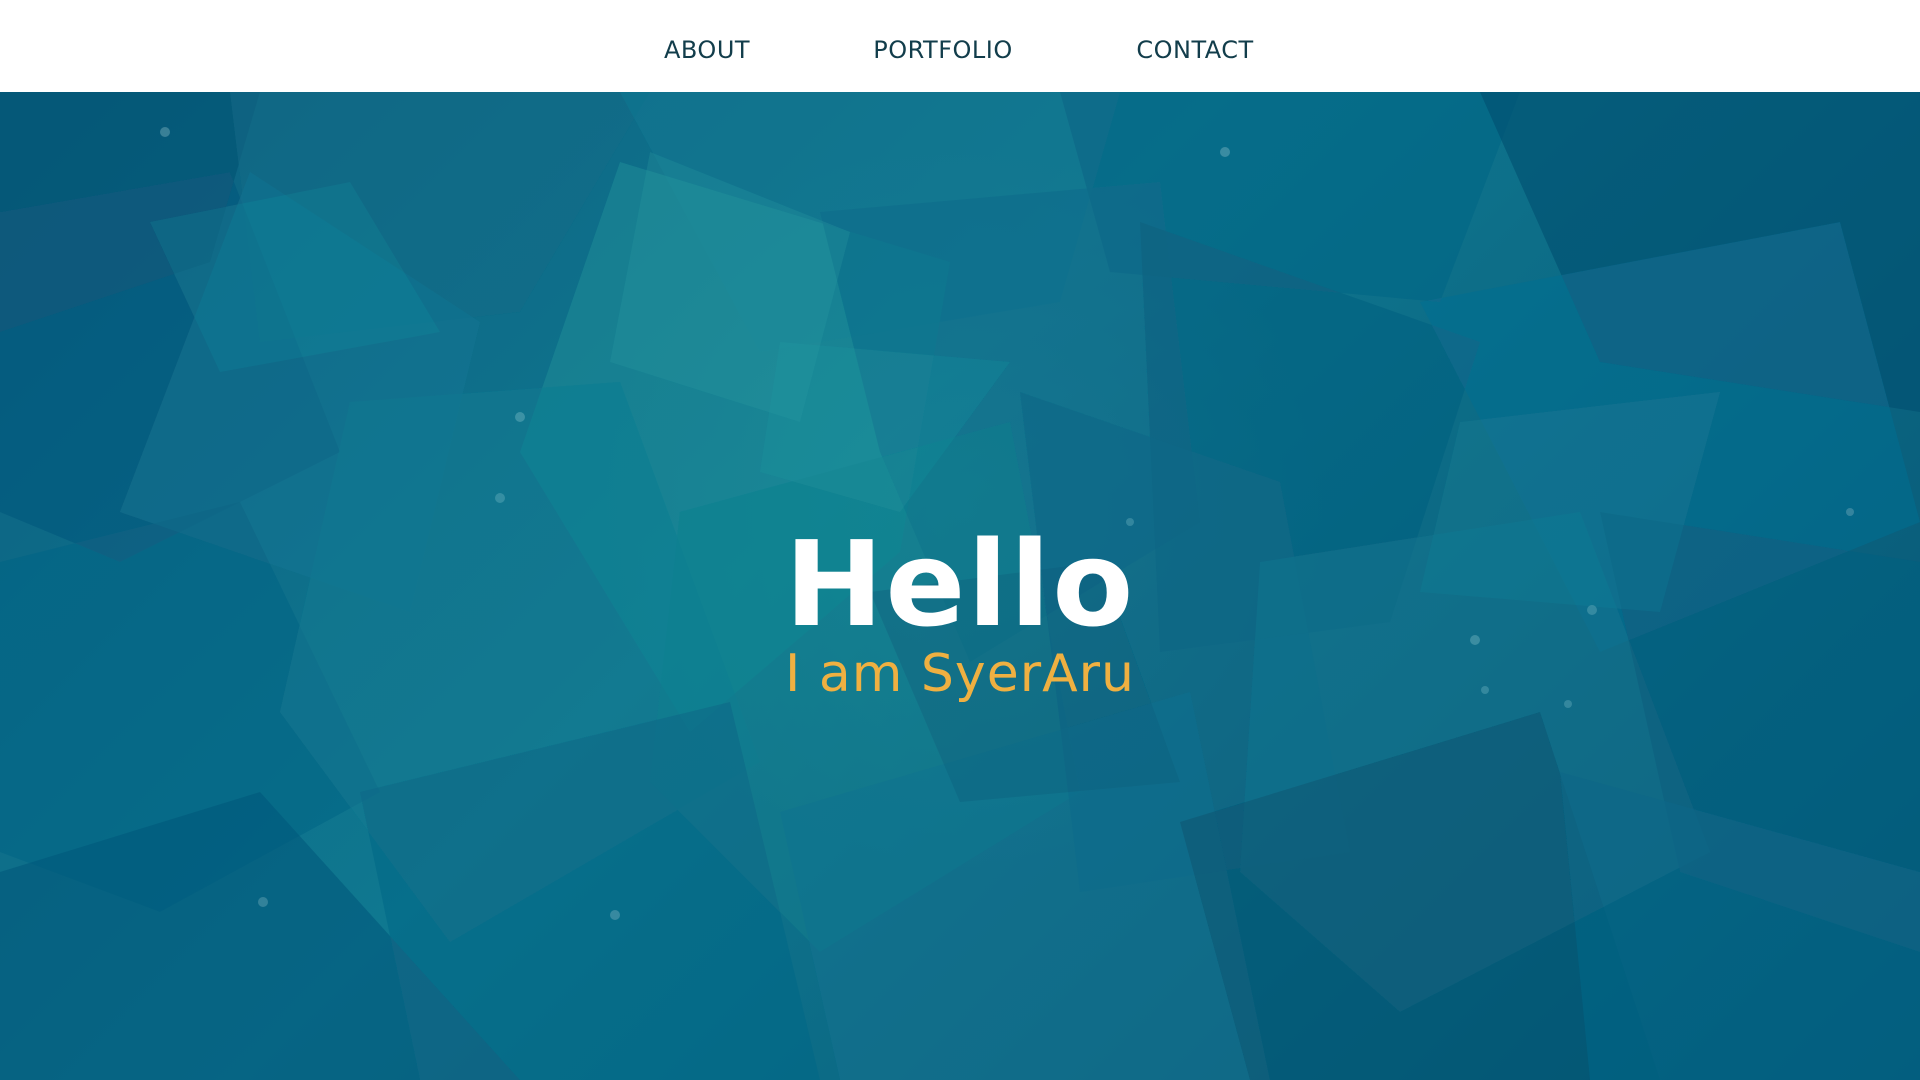 The image size is (1920, 1080). Describe the element at coordinates (1194, 50) in the screenshot. I see `nav-contact-link: CONTACT` at that location.